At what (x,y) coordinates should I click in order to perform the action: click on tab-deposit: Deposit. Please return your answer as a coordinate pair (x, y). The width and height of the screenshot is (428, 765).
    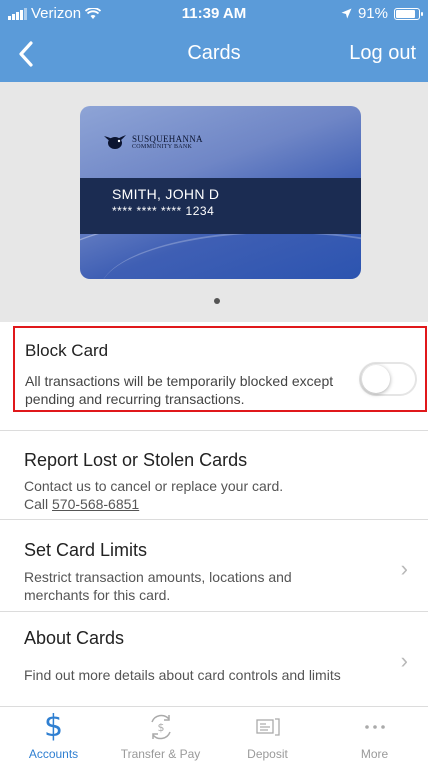
    Looking at the image, I should click on (267, 736).